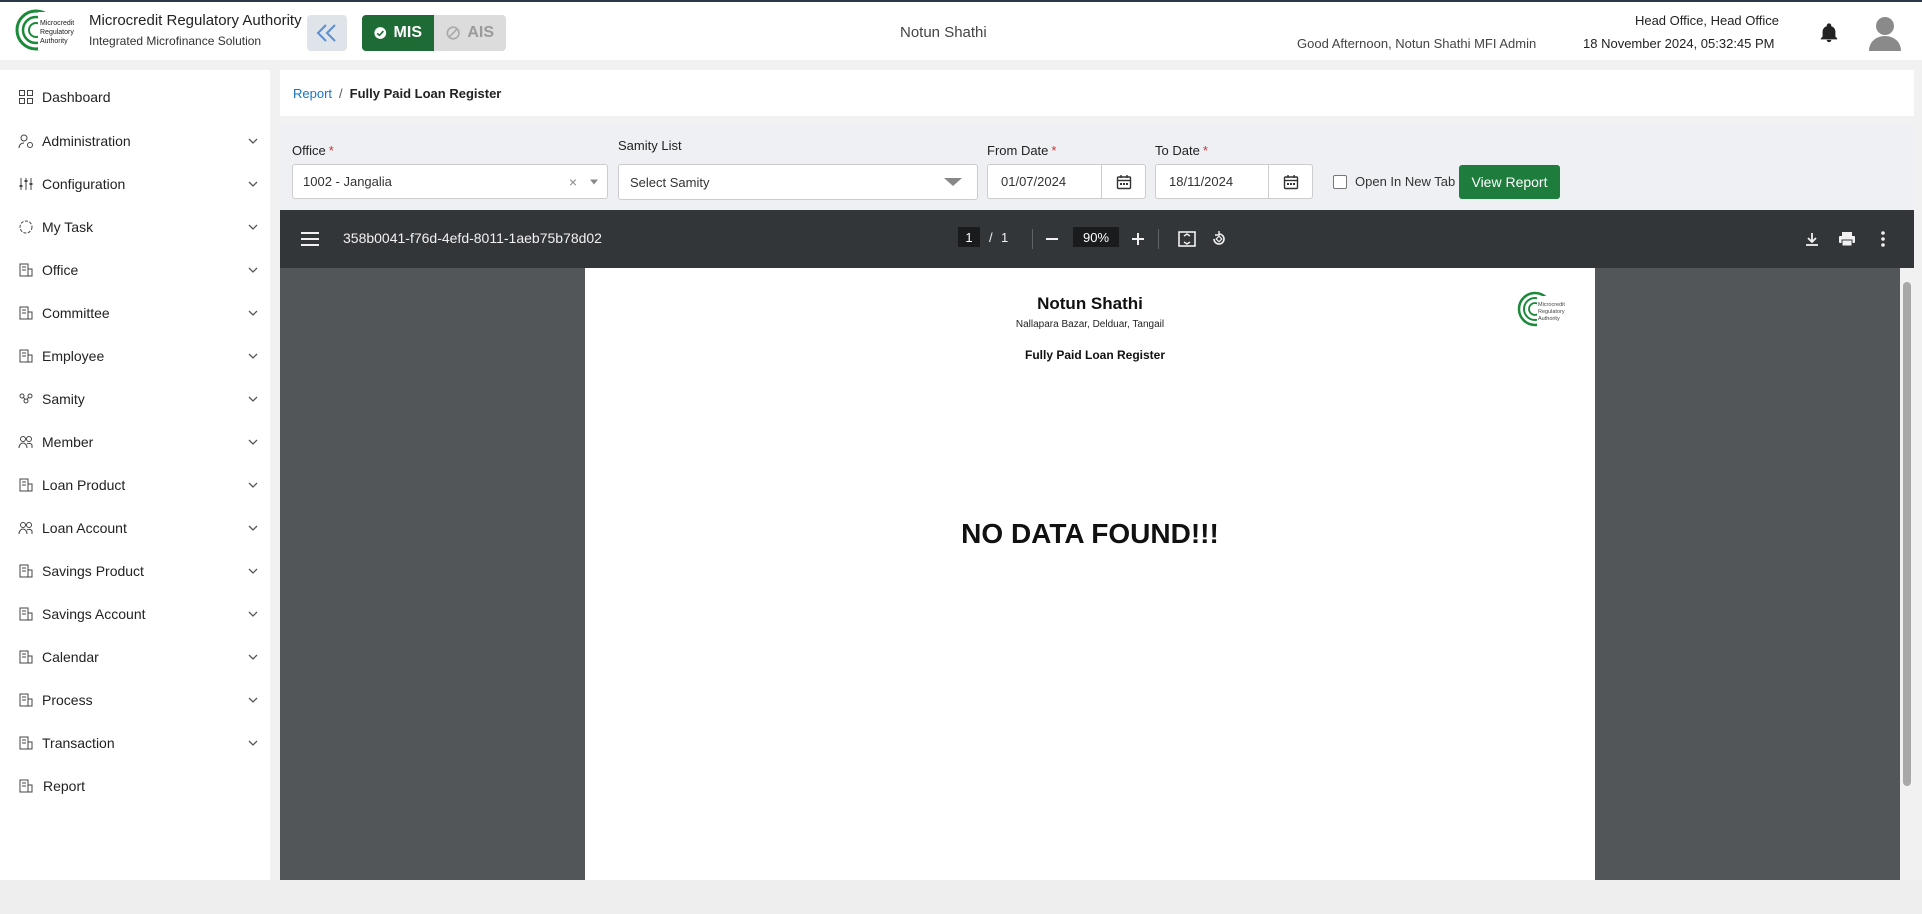 The image size is (1922, 914). What do you see at coordinates (135, 270) in the screenshot?
I see `sidebar-item-office: Office` at bounding box center [135, 270].